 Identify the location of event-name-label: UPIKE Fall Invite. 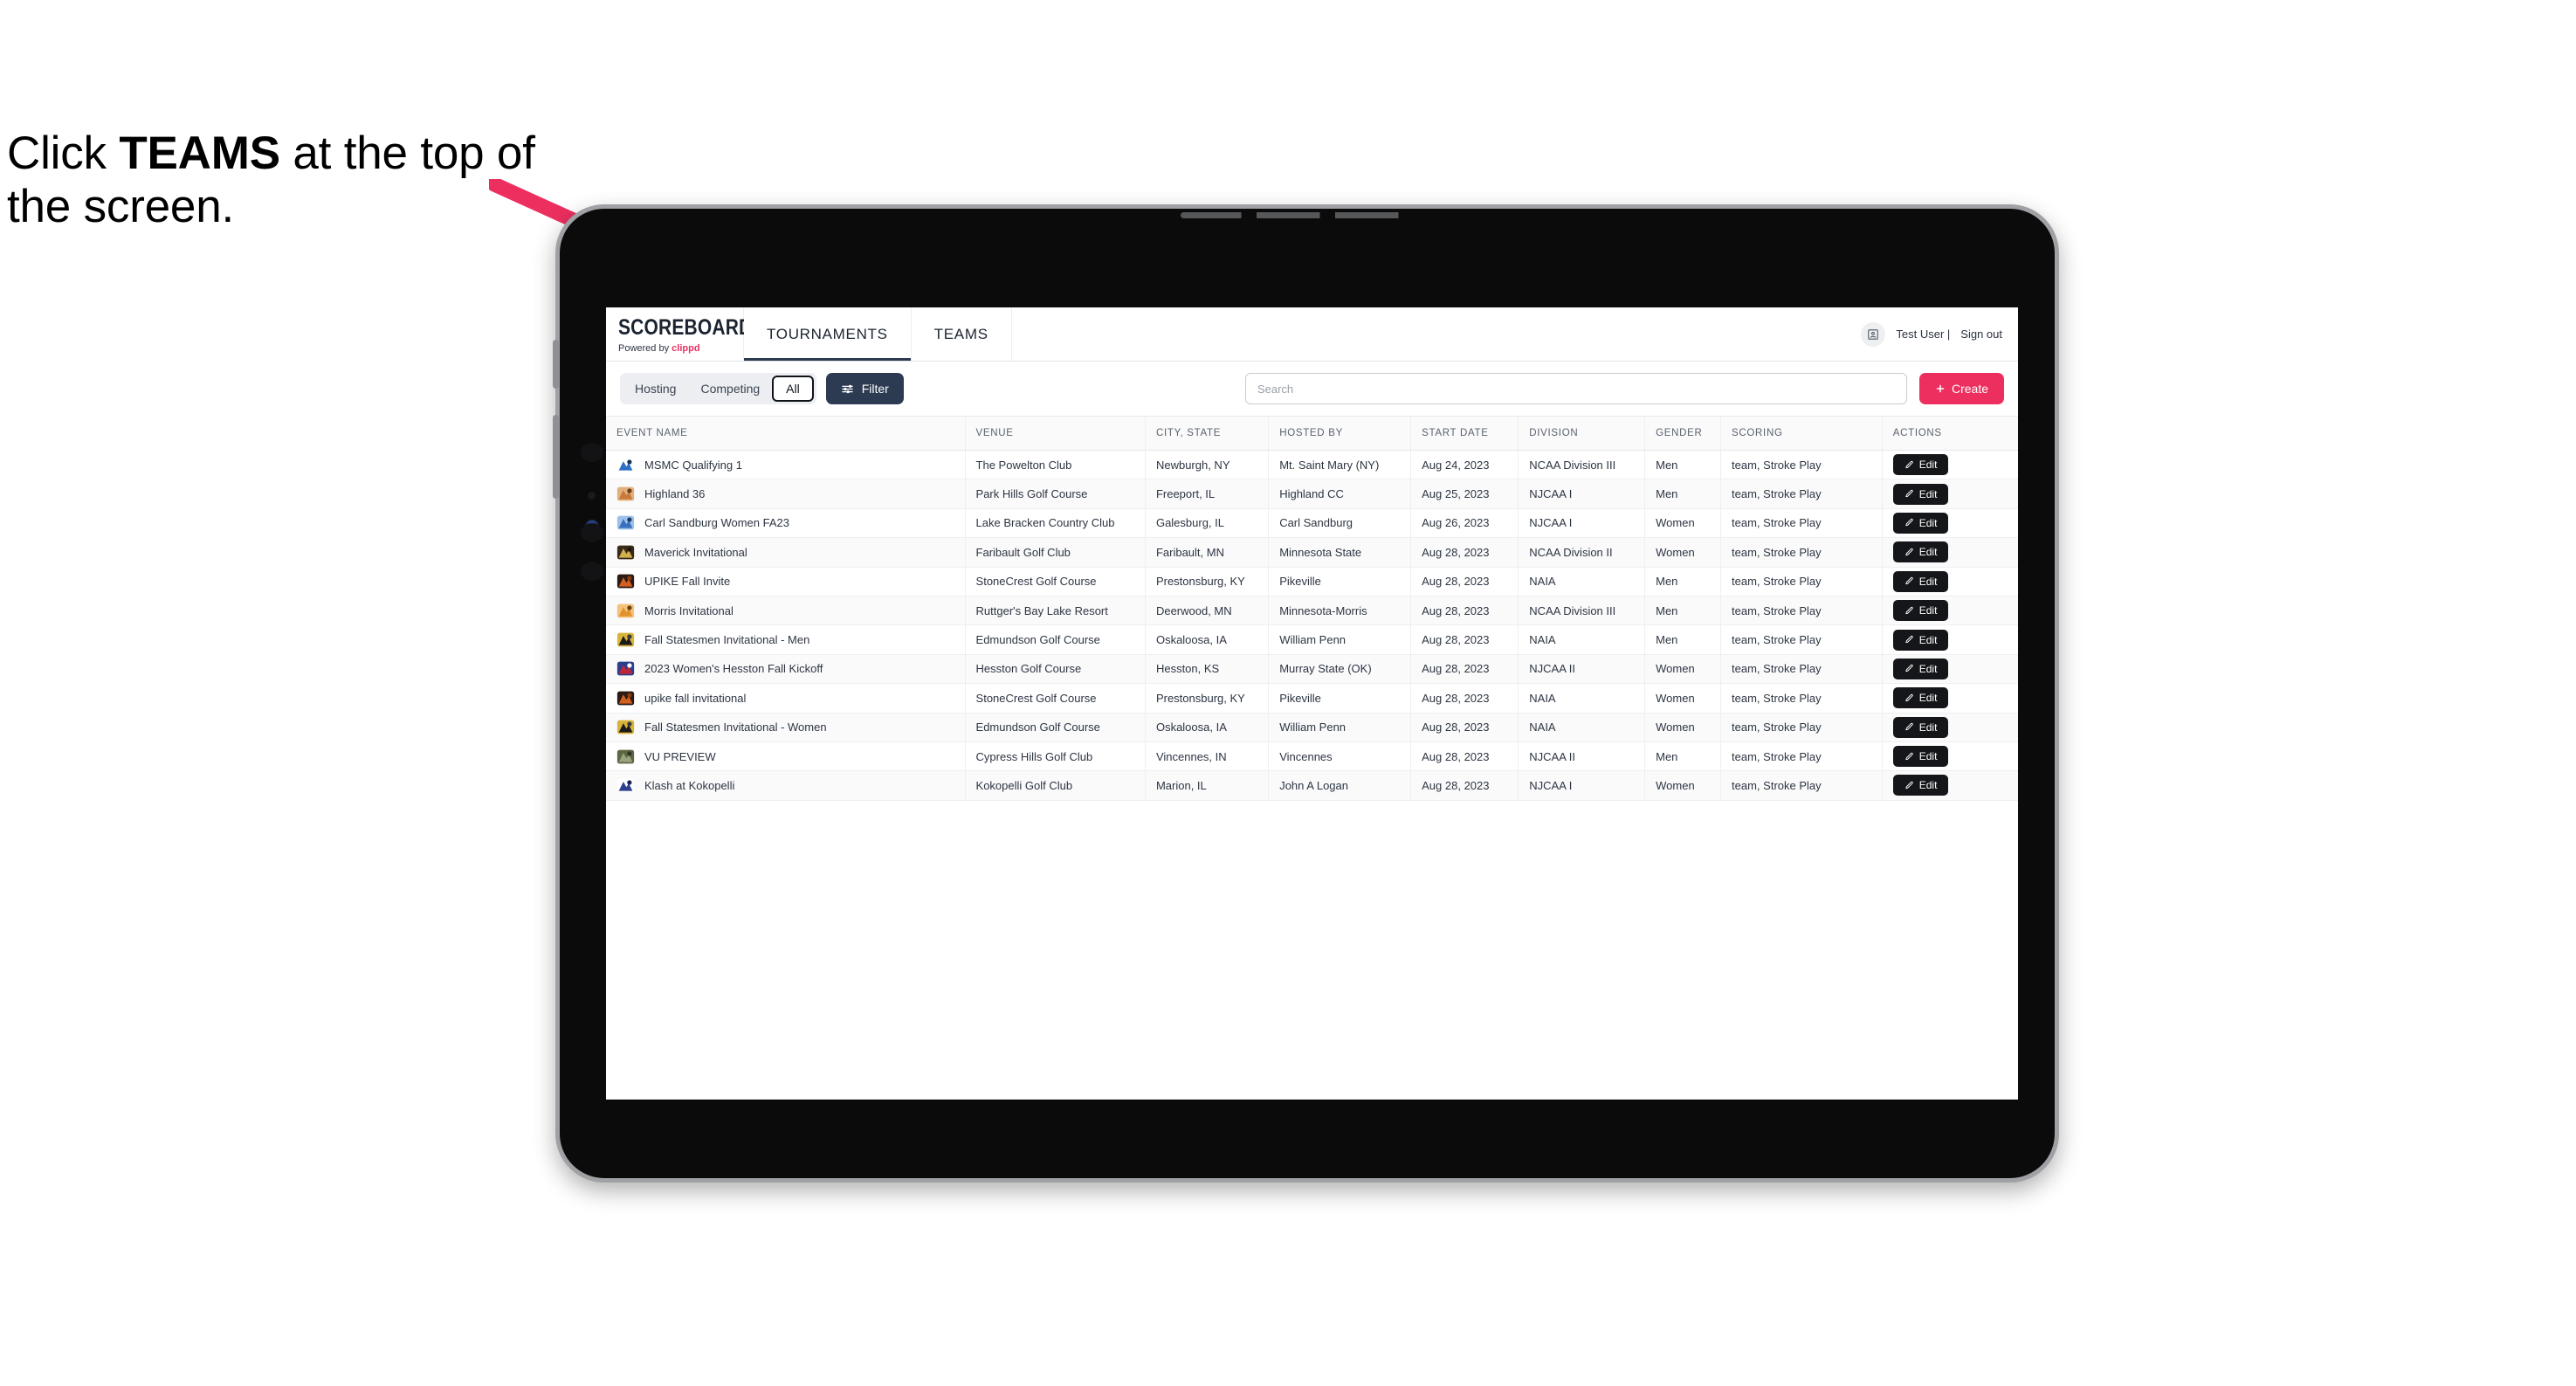
(687, 582).